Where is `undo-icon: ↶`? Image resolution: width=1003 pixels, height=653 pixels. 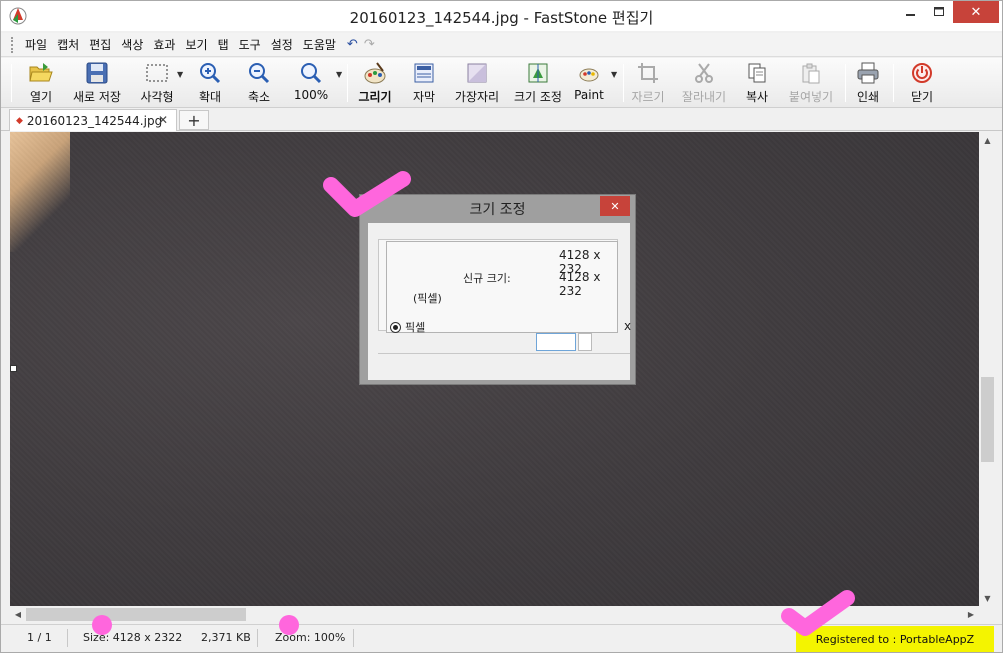
undo-icon: ↶ is located at coordinates (352, 44).